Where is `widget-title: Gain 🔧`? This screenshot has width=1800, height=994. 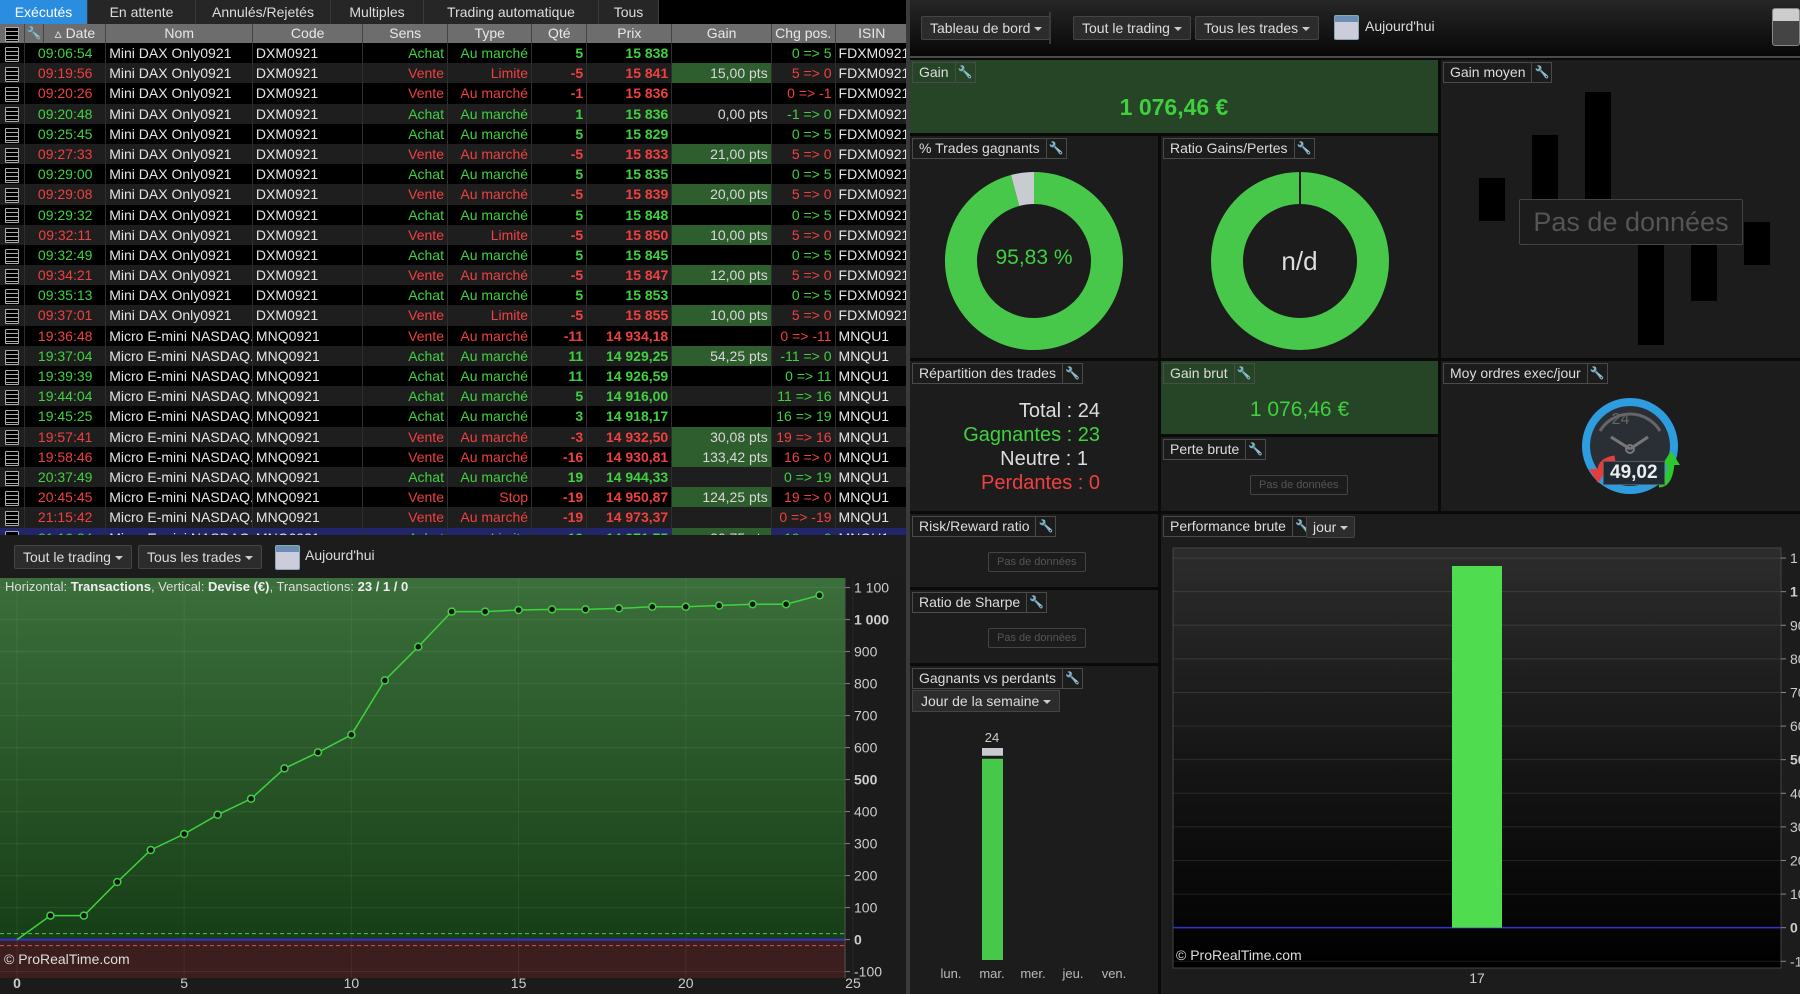 widget-title: Gain 🔧 is located at coordinates (944, 72).